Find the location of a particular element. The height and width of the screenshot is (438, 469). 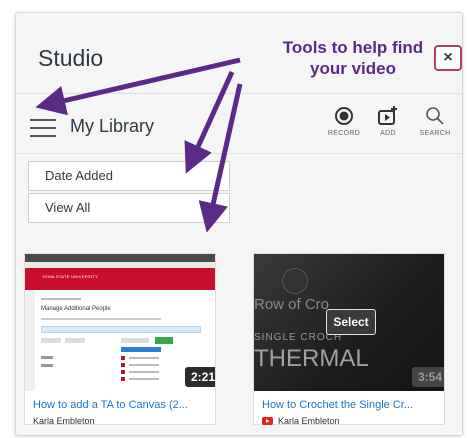

video-duration-badge: 2:21 is located at coordinates (200, 377).